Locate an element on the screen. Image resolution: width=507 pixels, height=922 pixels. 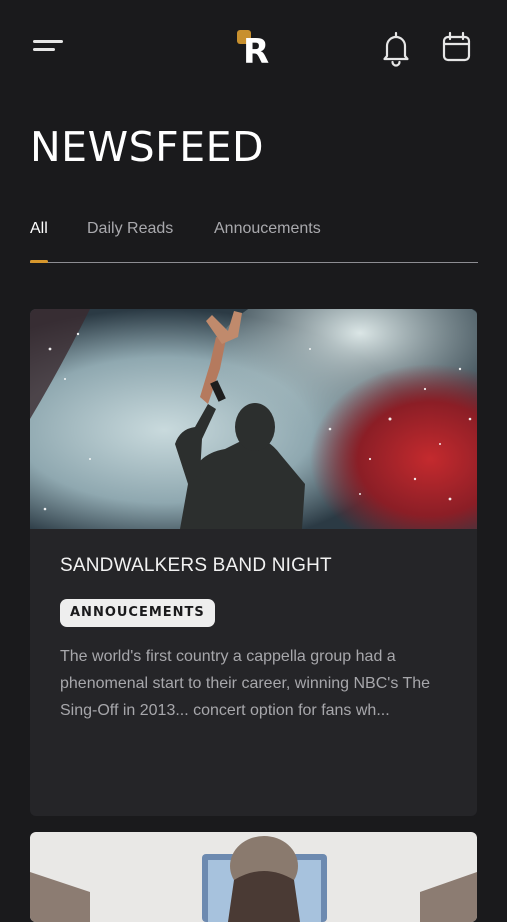
tab-all: All is located at coordinates (39, 229).